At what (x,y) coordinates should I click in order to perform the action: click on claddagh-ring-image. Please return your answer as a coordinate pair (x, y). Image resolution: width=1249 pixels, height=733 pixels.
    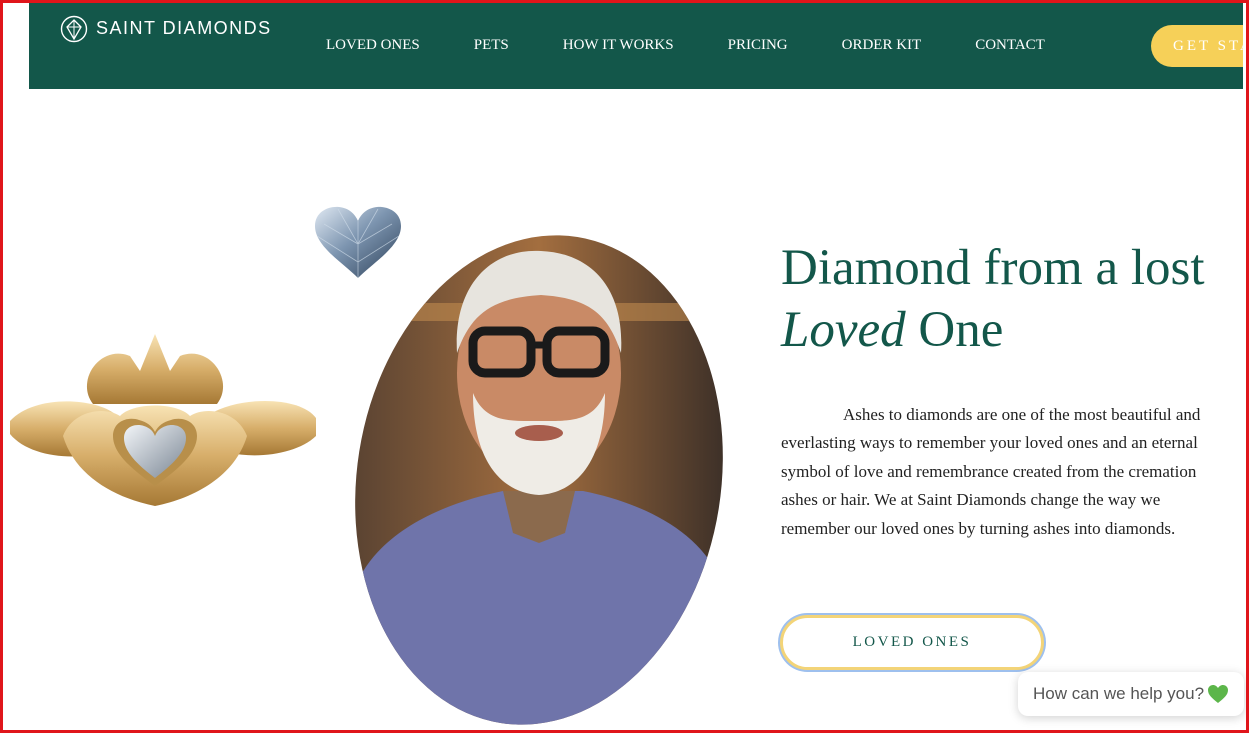
    Looking at the image, I should click on (163, 420).